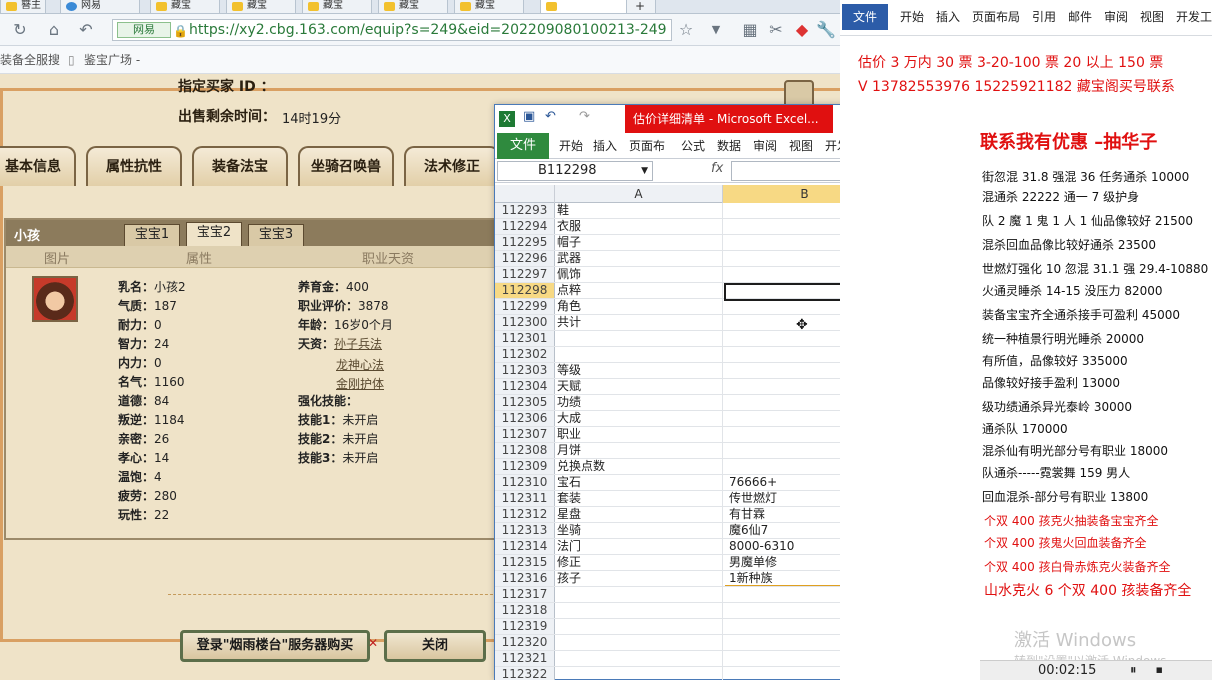  Describe the element at coordinates (640, 418) in the screenshot. I see `cell-a: 大成` at that location.